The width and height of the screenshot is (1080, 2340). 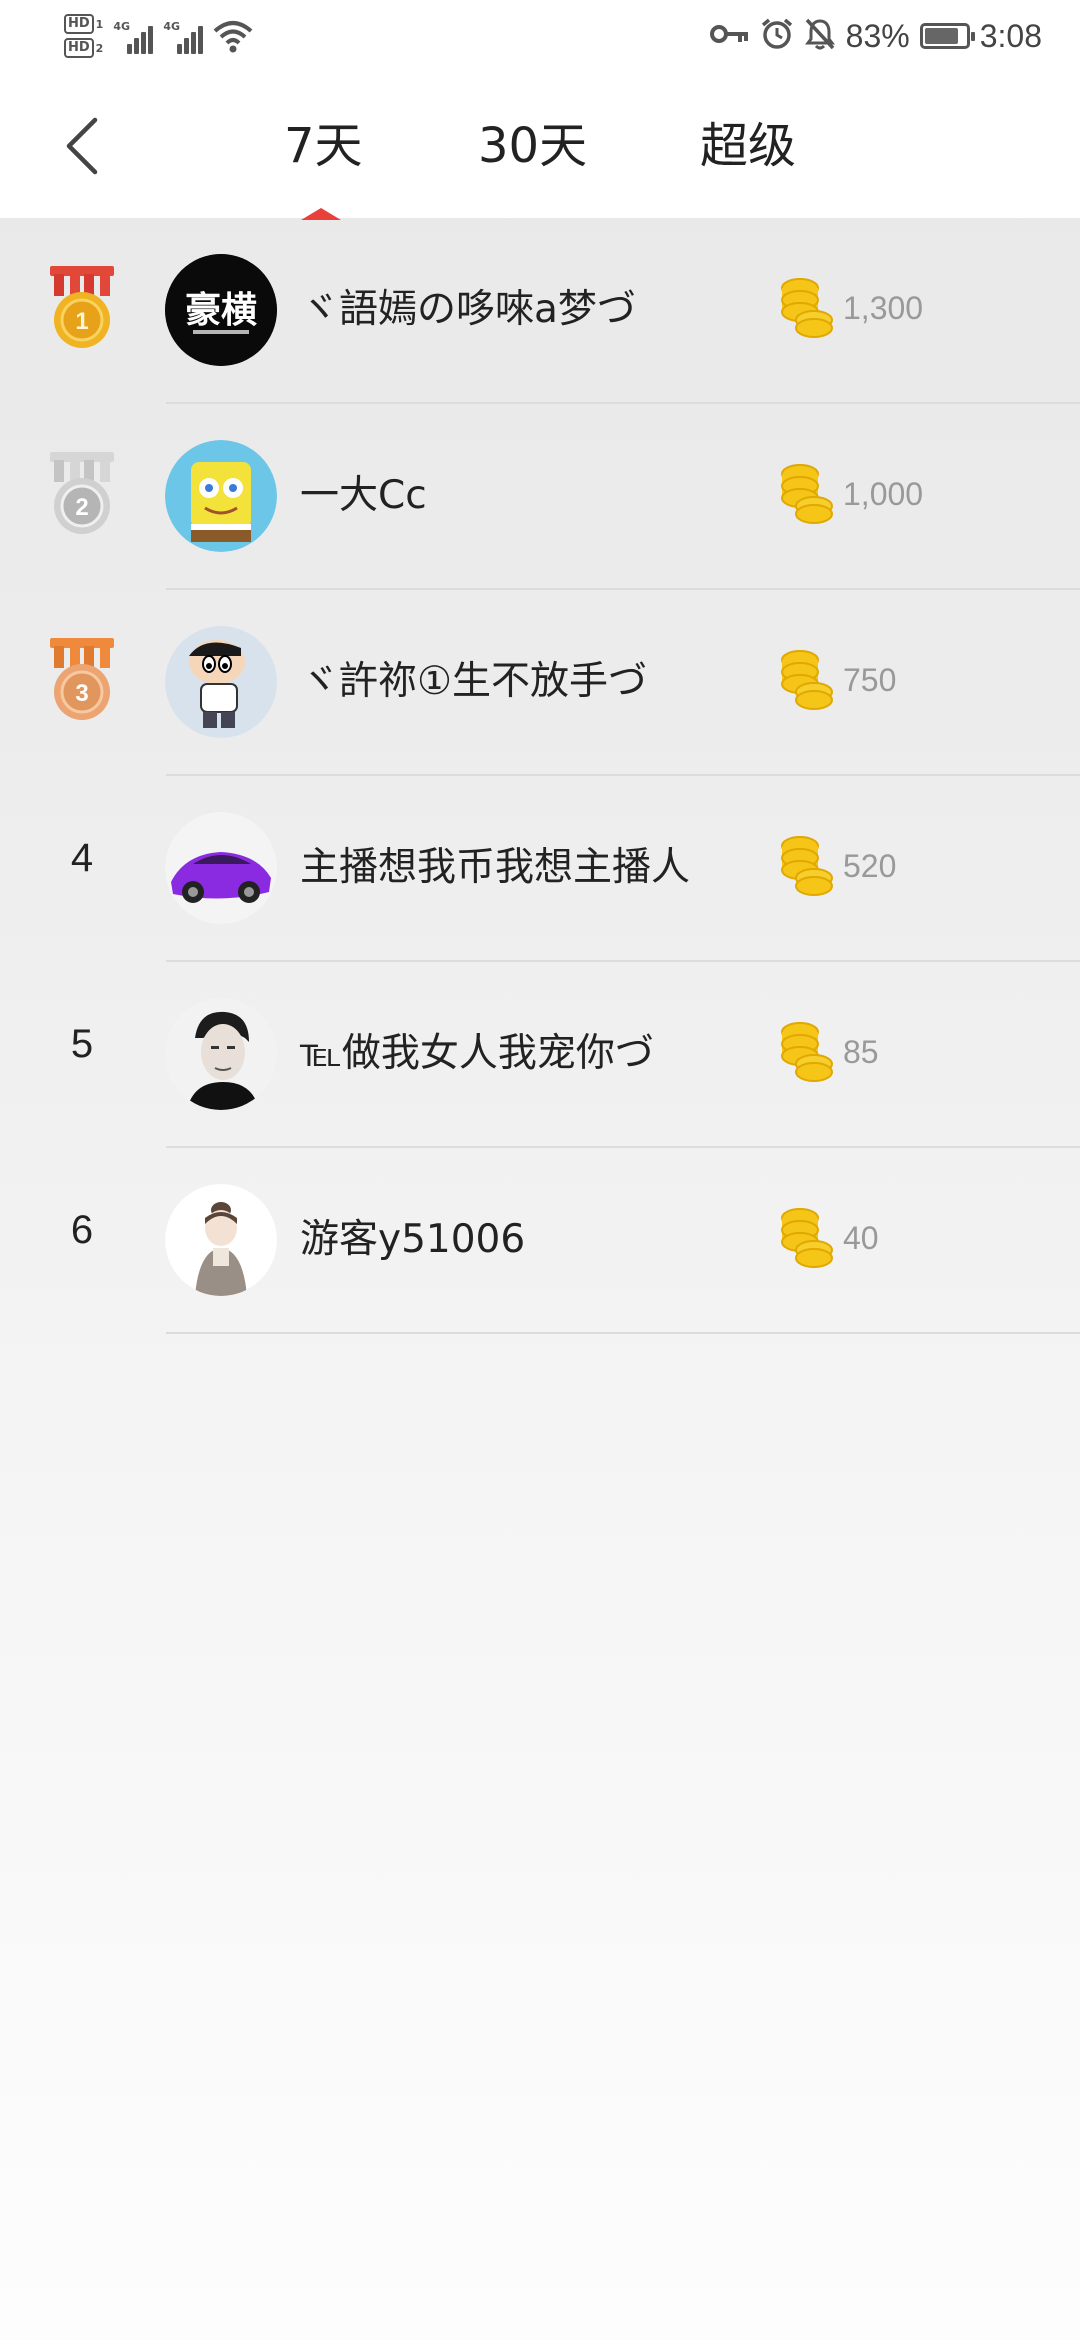 What do you see at coordinates (82, 1230) in the screenshot?
I see `rank-number: 6` at bounding box center [82, 1230].